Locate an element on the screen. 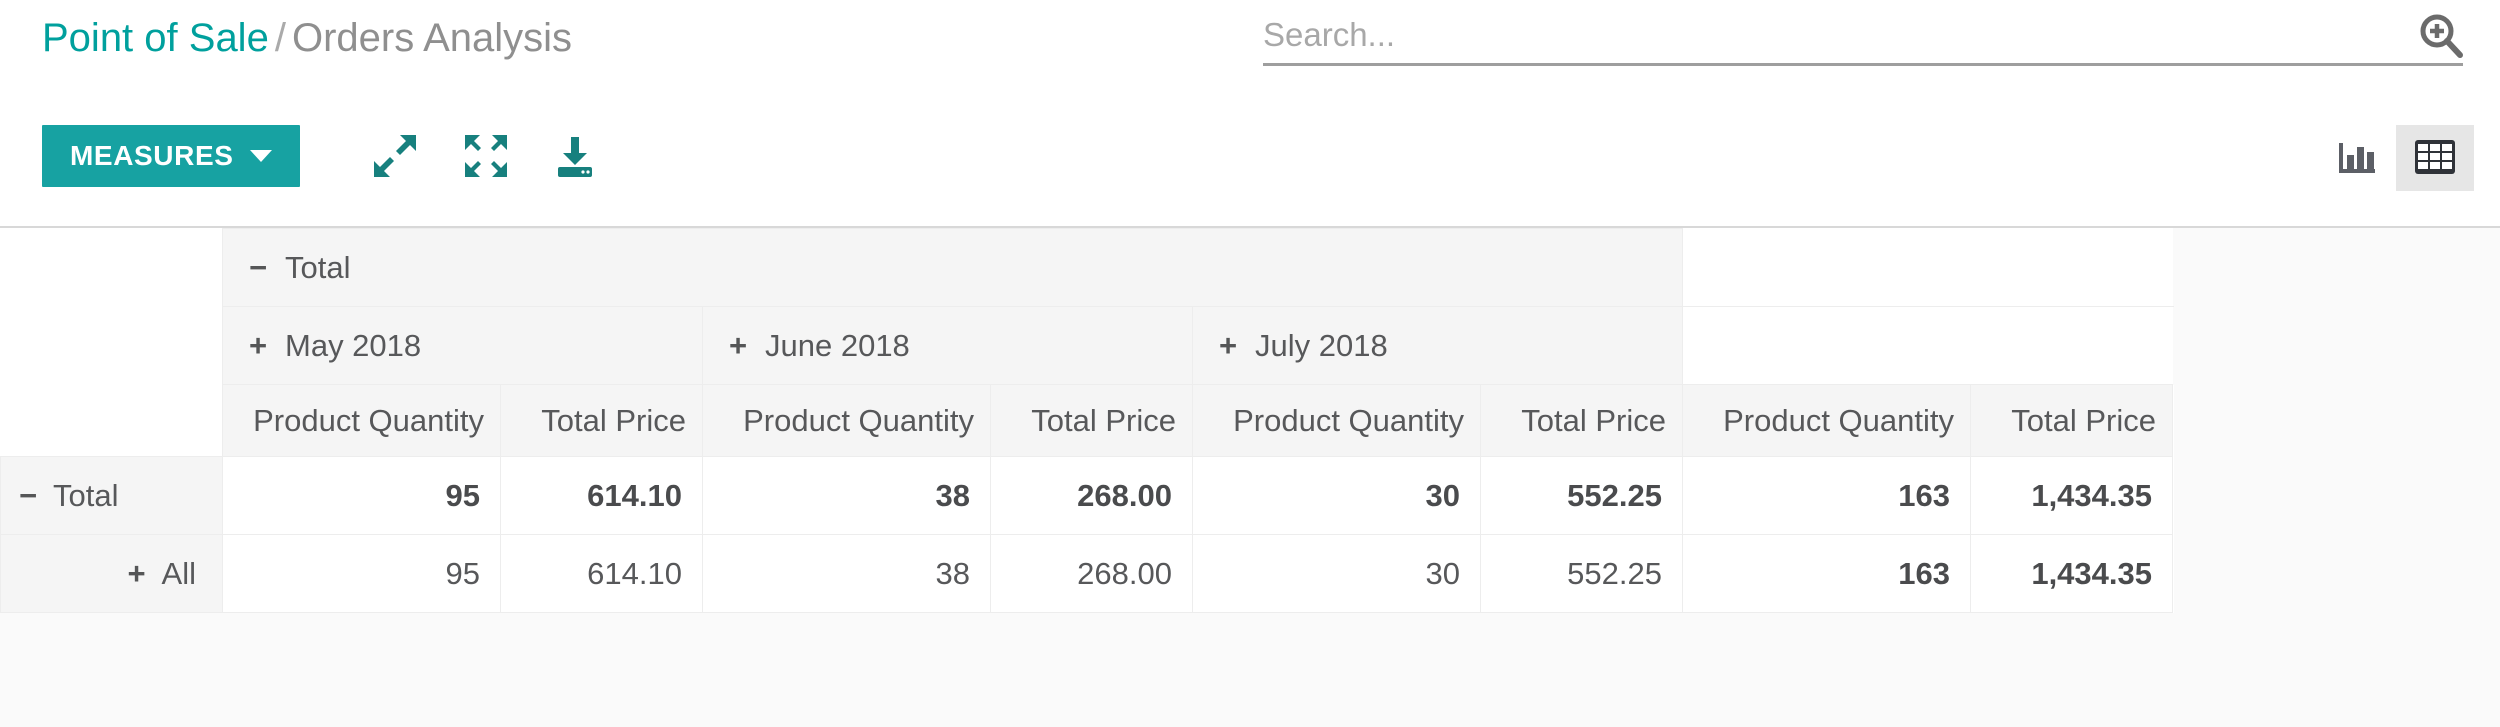 This screenshot has height=727, width=2500. expand-arrows-icon is located at coordinates (395, 156).